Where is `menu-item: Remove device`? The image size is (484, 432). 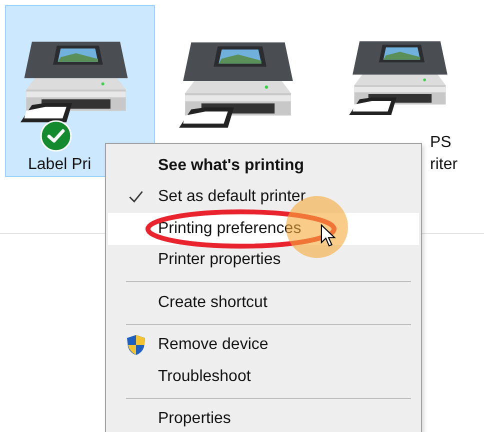 menu-item: Remove device is located at coordinates (263, 345).